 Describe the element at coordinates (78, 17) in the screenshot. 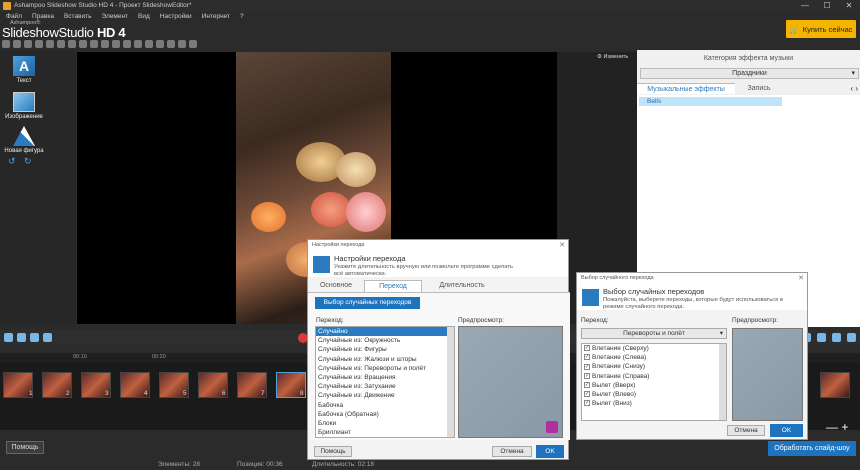

I see `menu-insert: Вставить` at that location.